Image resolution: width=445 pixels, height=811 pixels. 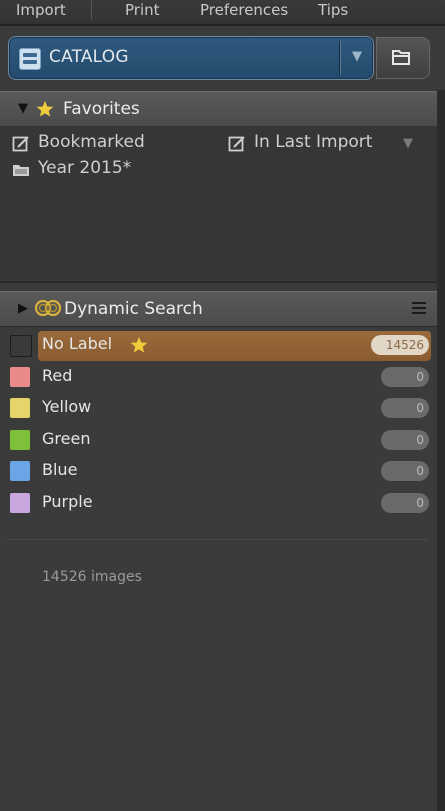 What do you see at coordinates (333, 11) in the screenshot?
I see `menu-tips: Tips` at bounding box center [333, 11].